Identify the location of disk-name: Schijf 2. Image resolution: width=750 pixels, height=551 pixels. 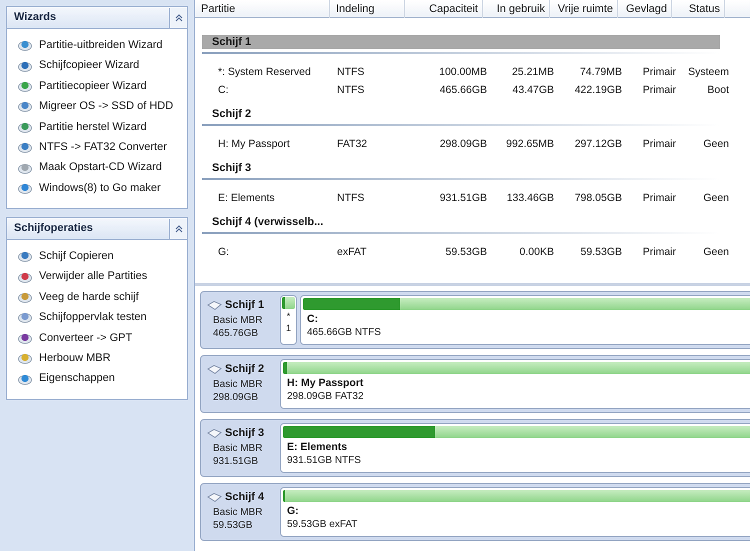
(244, 369).